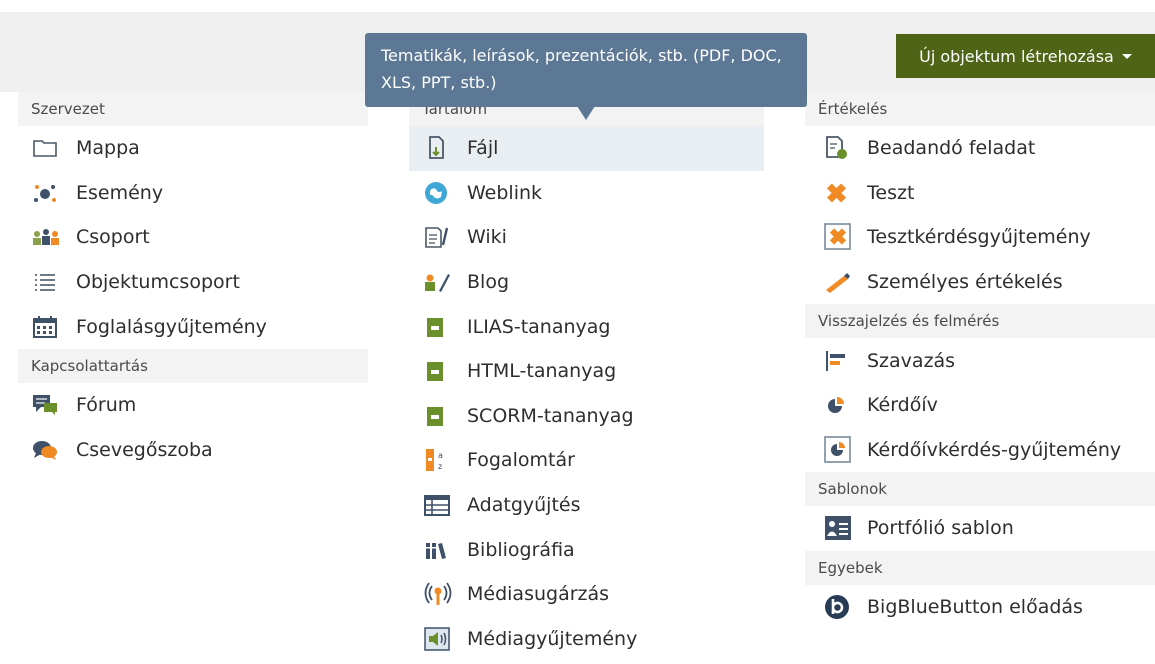 This screenshot has width=1155, height=664. What do you see at coordinates (542, 371) in the screenshot?
I see `menu-item-label: HTML-tananyag` at bounding box center [542, 371].